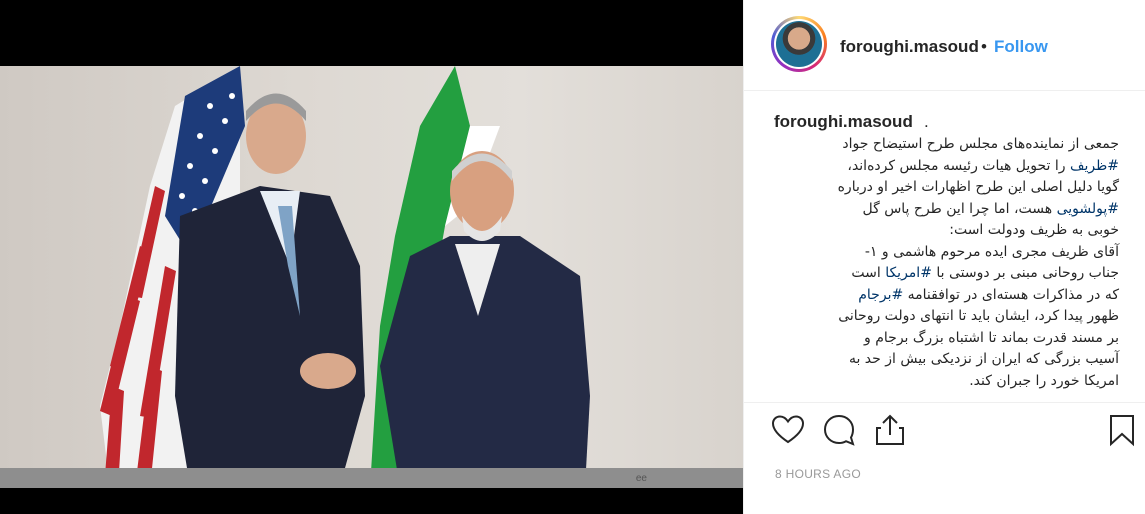 The height and width of the screenshot is (514, 1145). What do you see at coordinates (908, 273) in the screenshot?
I see `hashtag-link: #امریکا` at bounding box center [908, 273].